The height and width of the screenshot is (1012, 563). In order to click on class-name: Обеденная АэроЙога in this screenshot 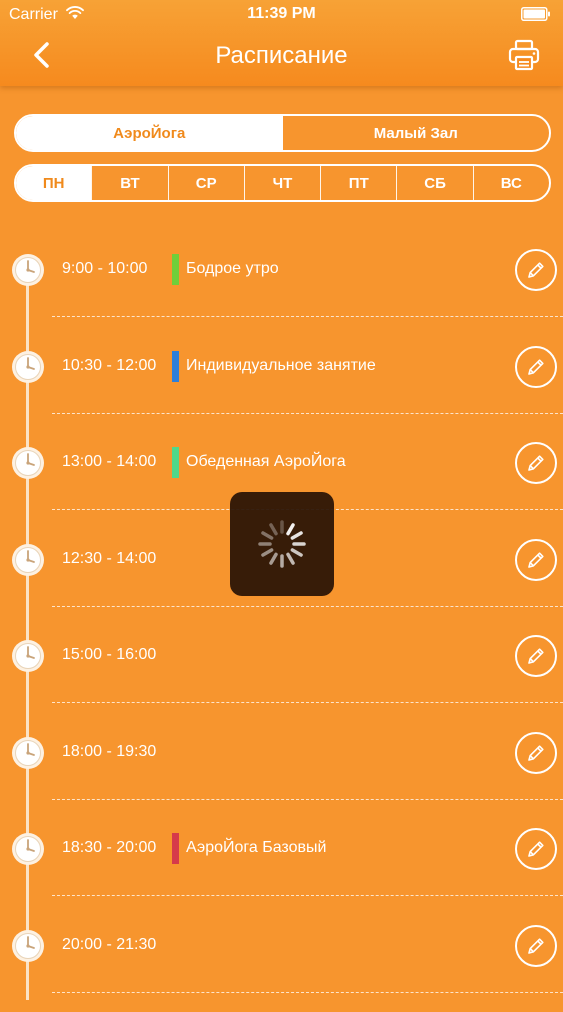, I will do `click(266, 461)`.